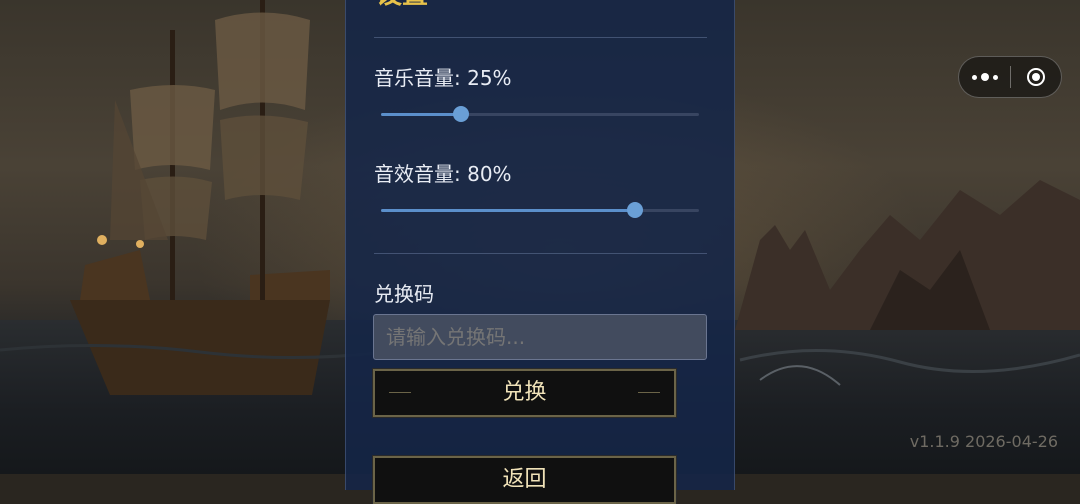  I want to click on back-button-label: 返回, so click(524, 479).